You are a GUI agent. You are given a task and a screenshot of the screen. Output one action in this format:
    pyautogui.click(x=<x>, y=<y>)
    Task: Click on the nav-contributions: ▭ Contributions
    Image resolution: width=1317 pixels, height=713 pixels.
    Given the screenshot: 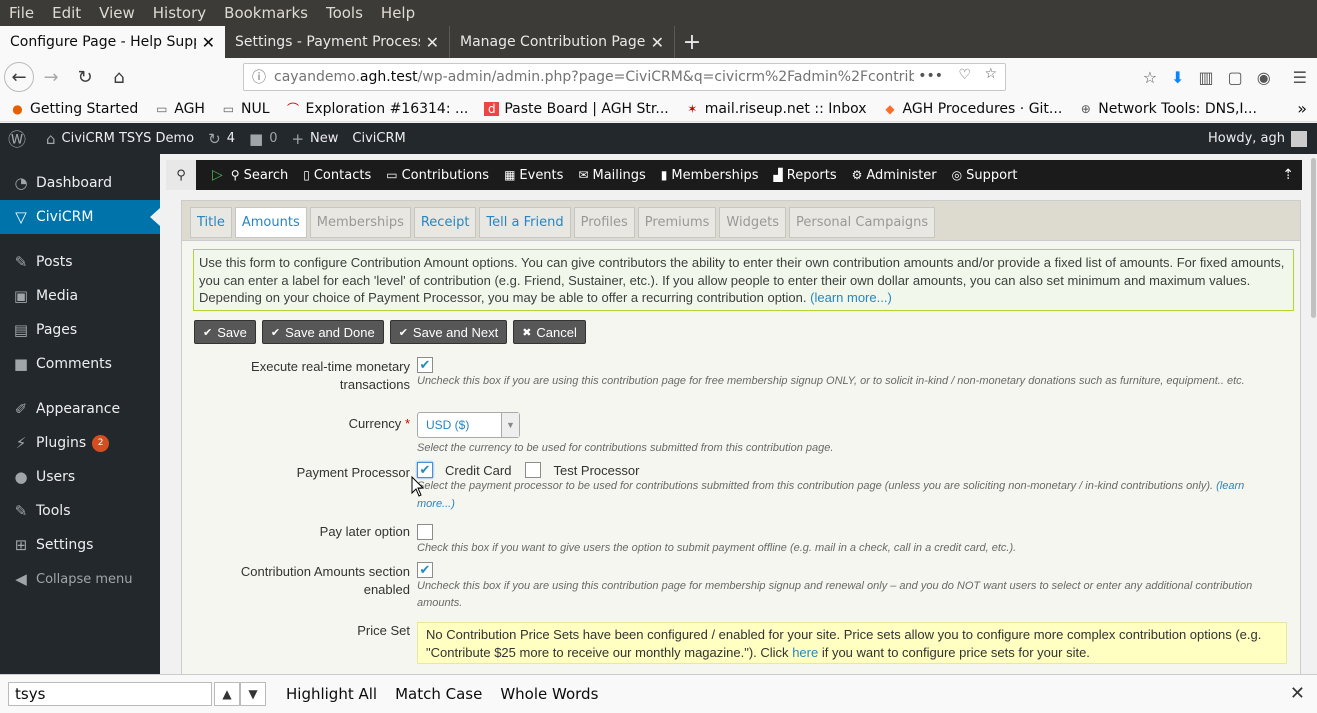 What is the action you would take?
    pyautogui.click(x=437, y=175)
    